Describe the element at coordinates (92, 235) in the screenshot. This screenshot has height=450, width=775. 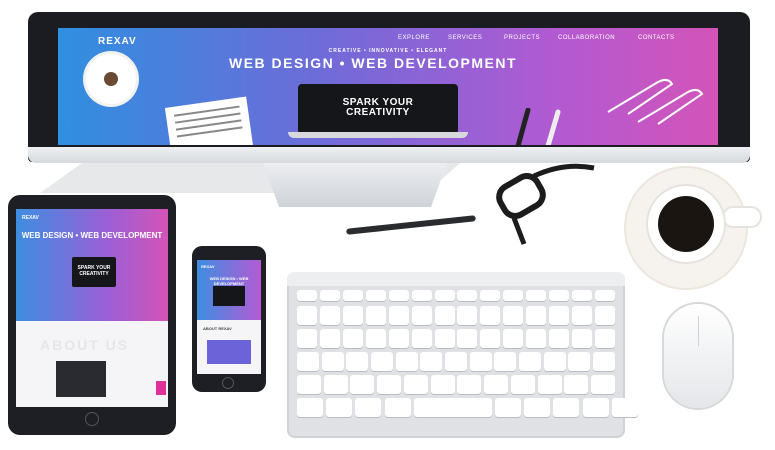
I see `tablet-headline: WEB DESIGN • WEB DEVELOPMENT` at that location.